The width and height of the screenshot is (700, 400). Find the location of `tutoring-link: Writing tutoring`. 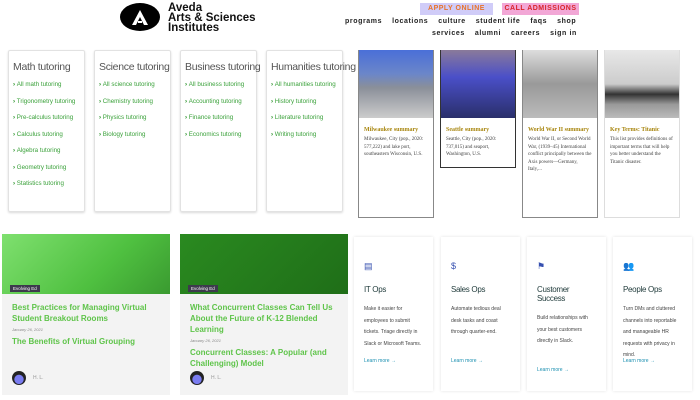

tutoring-link: Writing tutoring is located at coordinates (304, 134).